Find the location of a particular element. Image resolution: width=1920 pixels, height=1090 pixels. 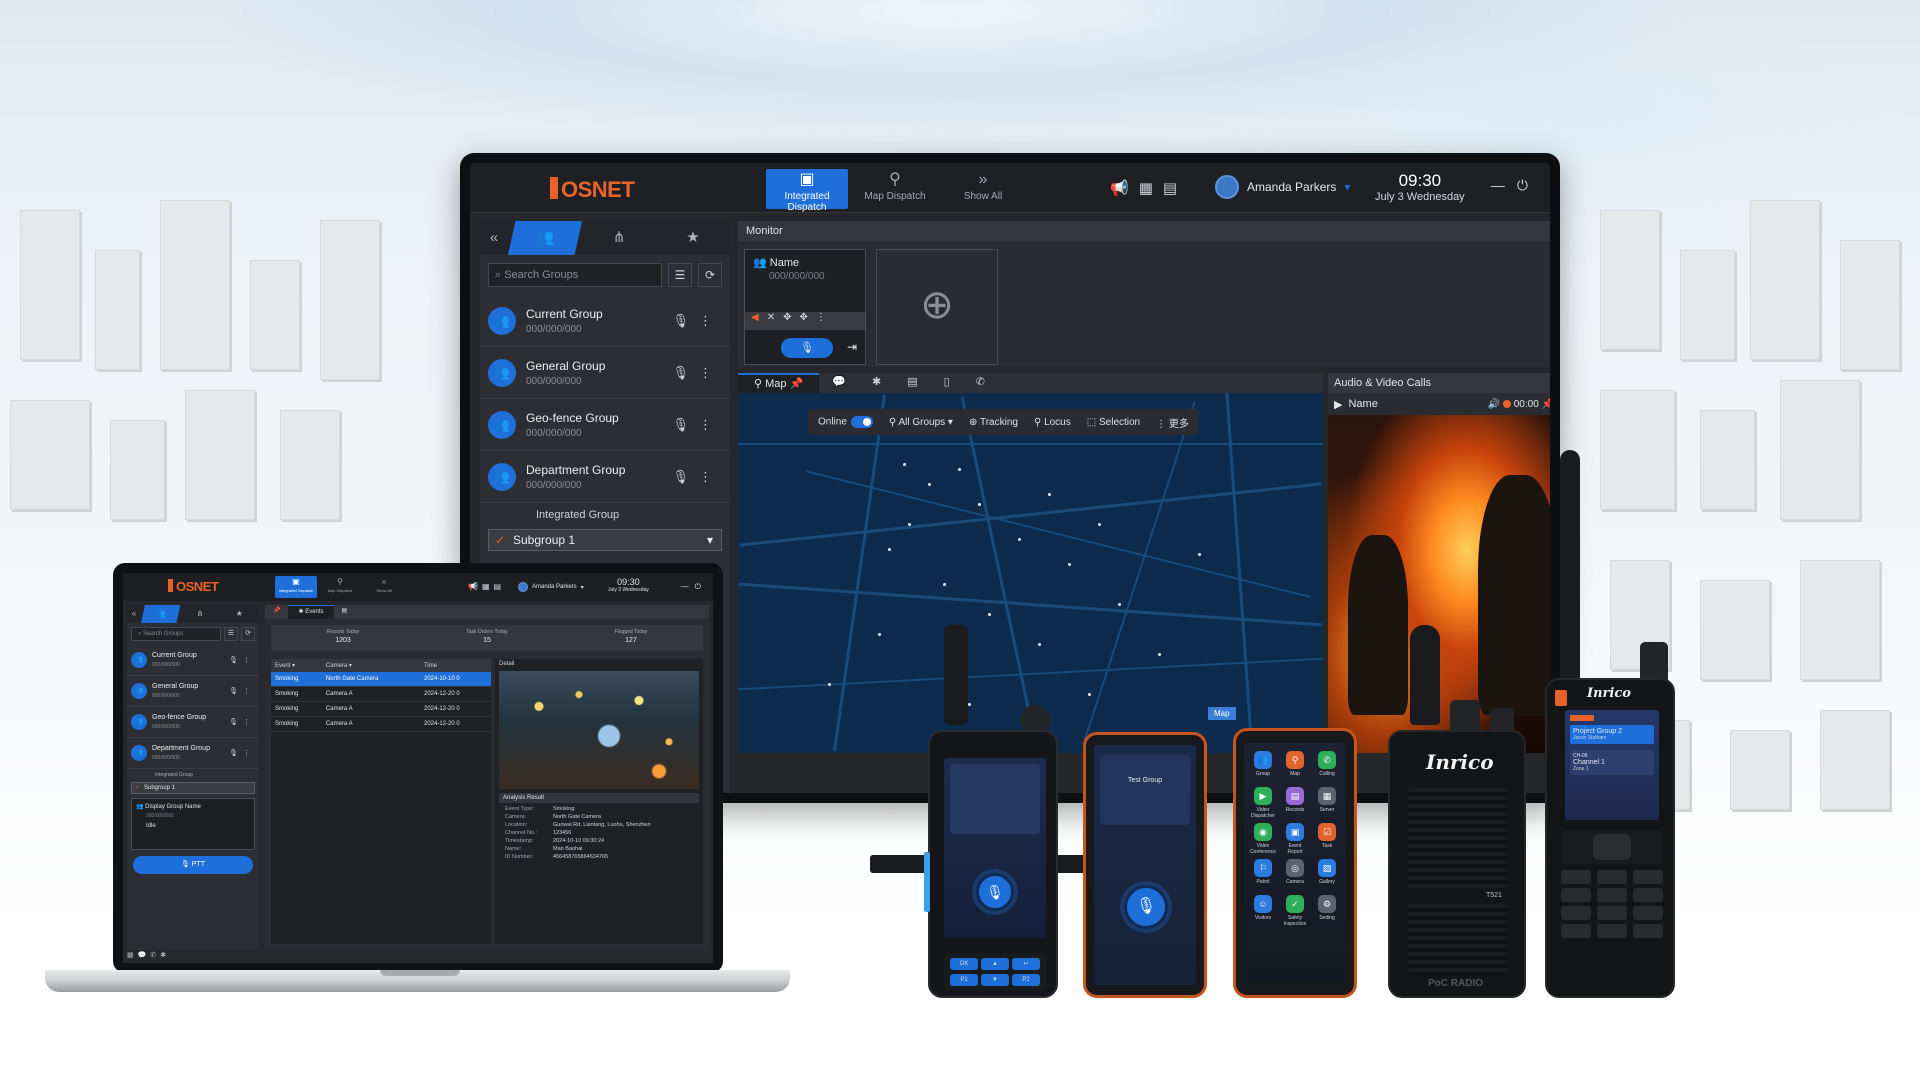

exit-icon: ⇥ is located at coordinates (852, 347).